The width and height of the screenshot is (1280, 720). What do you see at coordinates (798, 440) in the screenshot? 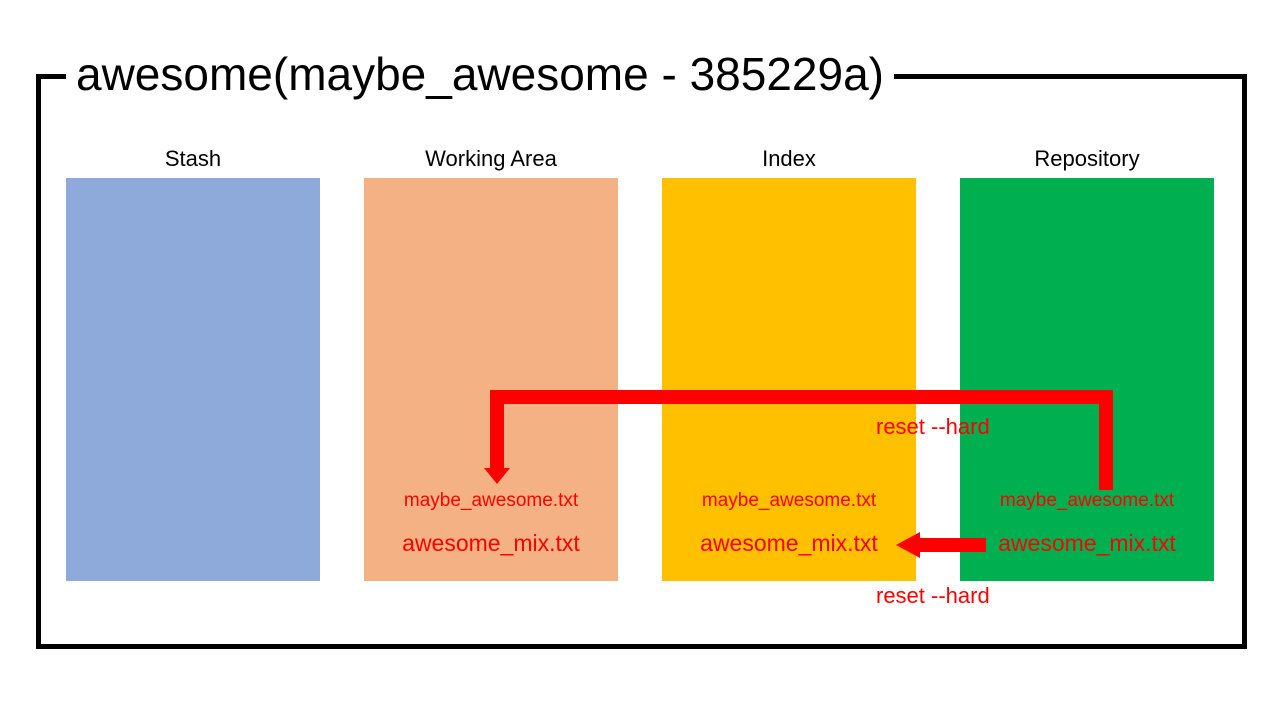
I see `reset-hard-arrow-top` at bounding box center [798, 440].